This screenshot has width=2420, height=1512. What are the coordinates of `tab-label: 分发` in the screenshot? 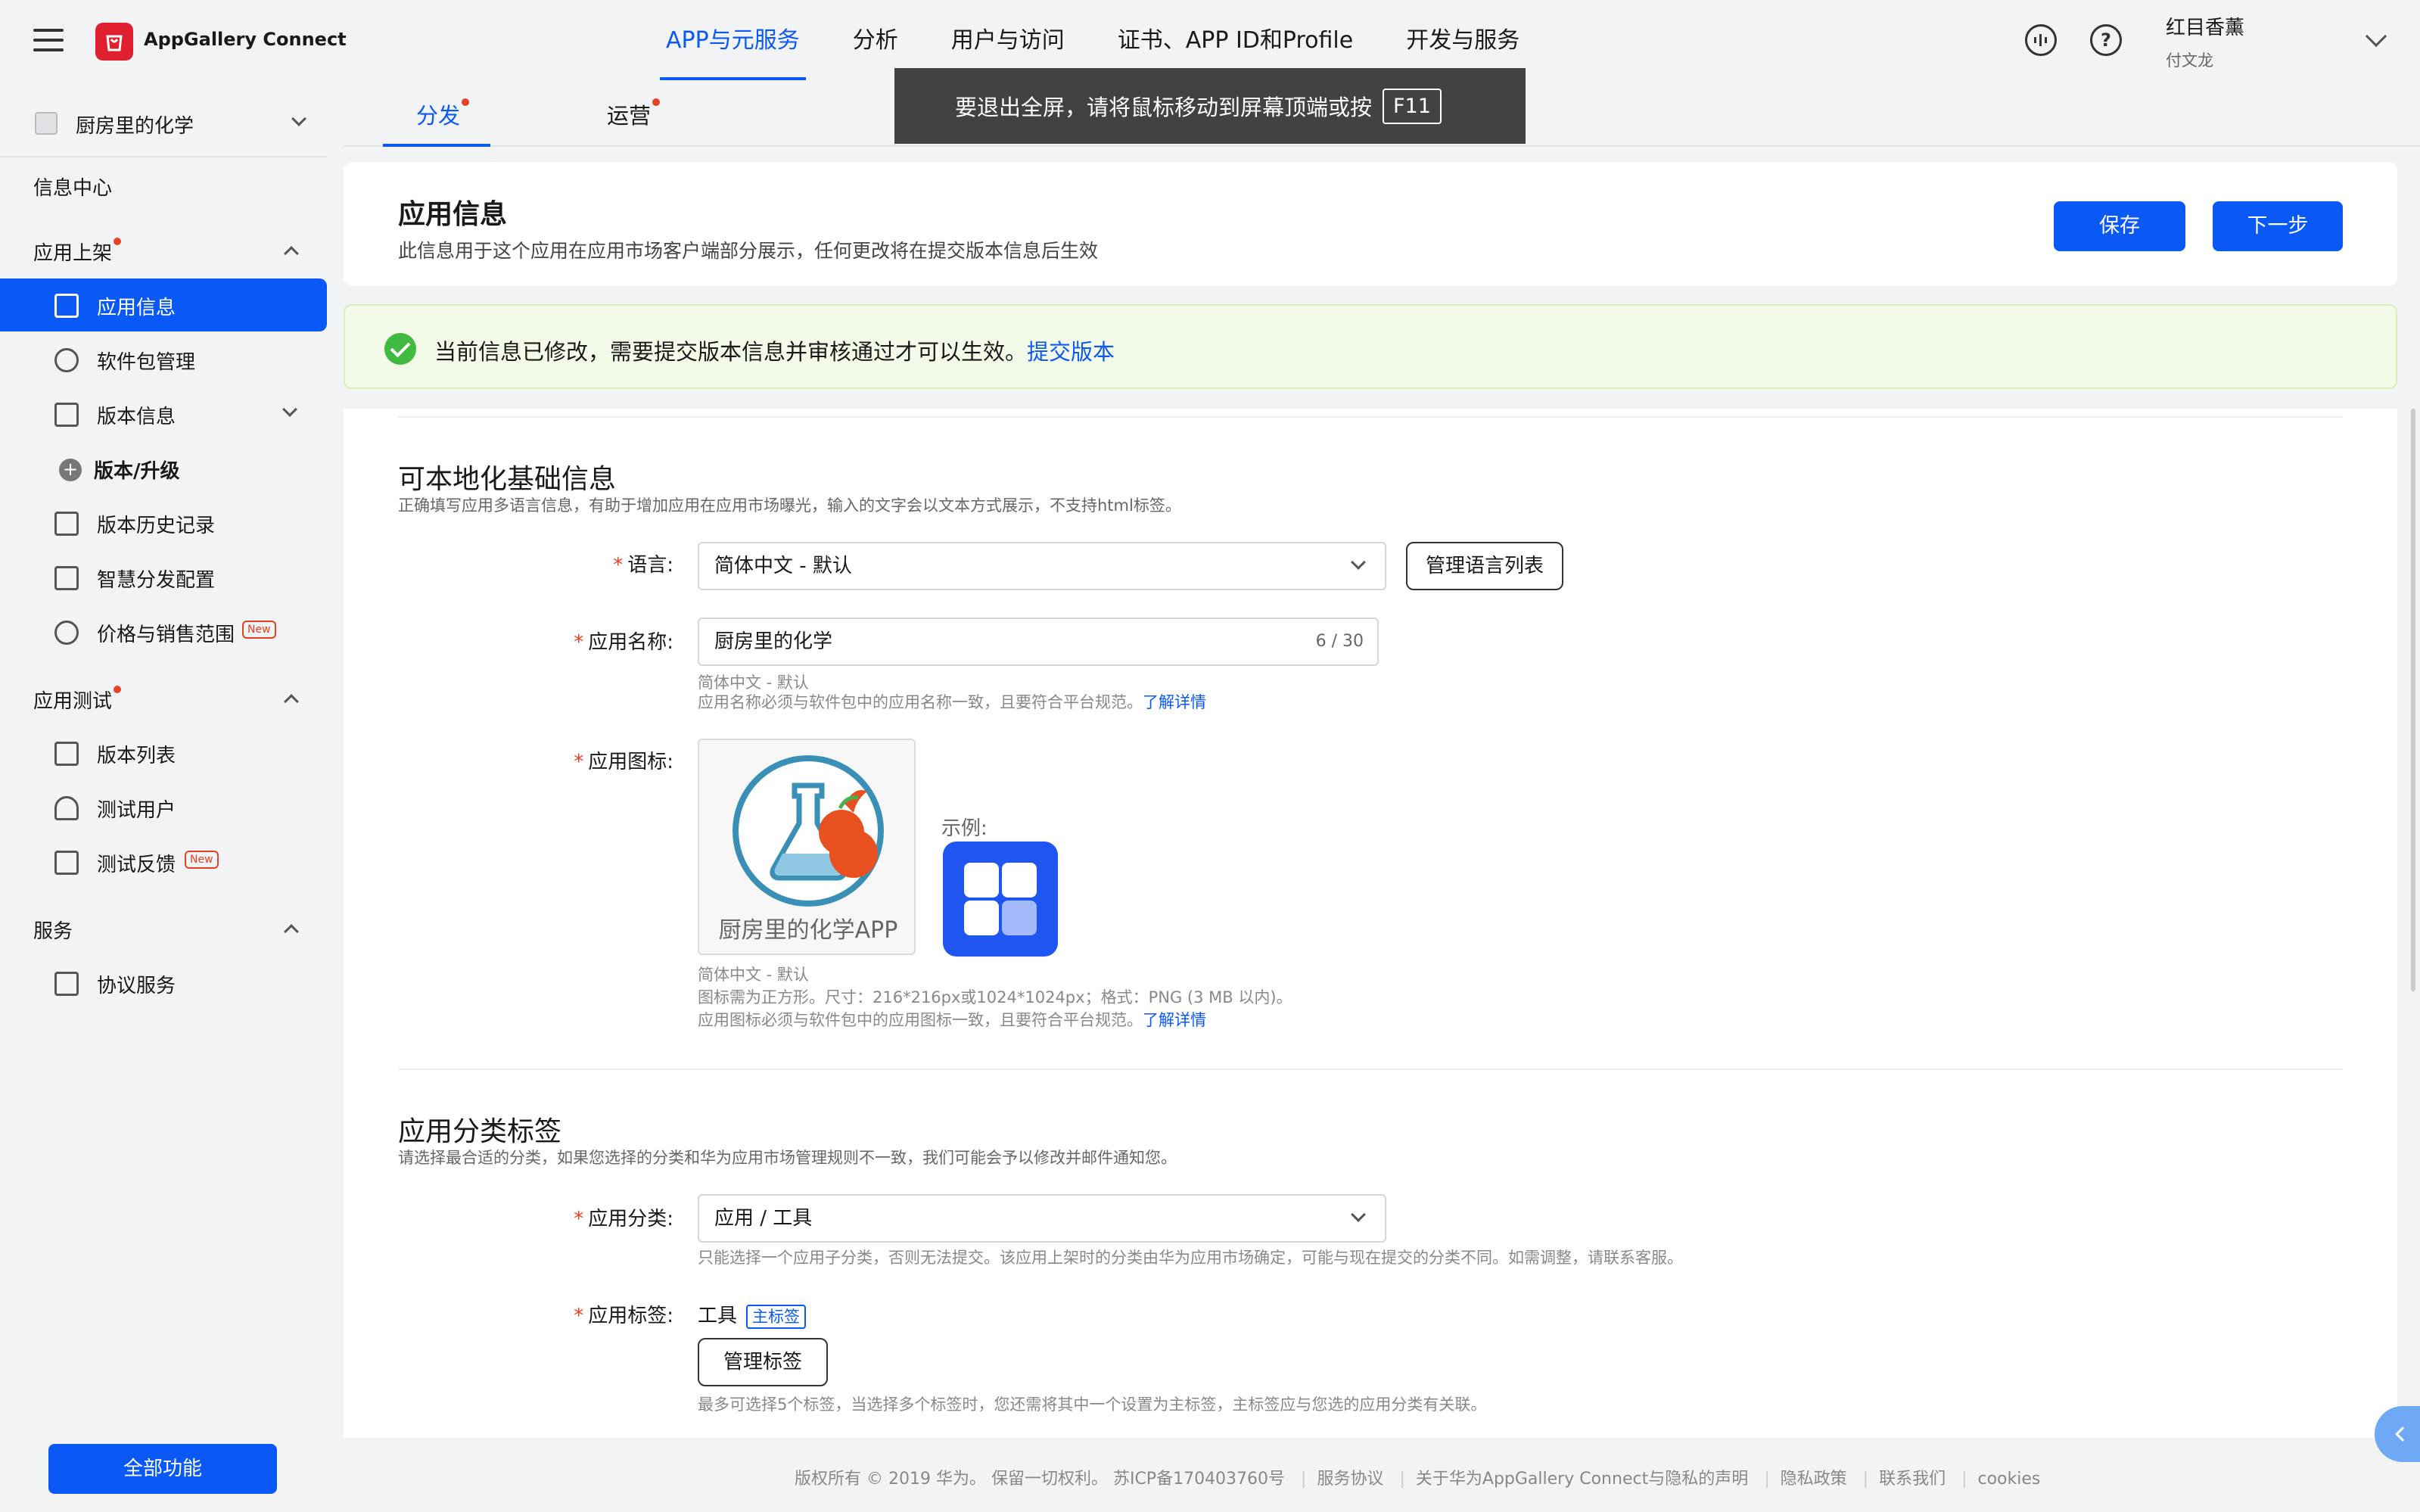 It's located at (438, 116).